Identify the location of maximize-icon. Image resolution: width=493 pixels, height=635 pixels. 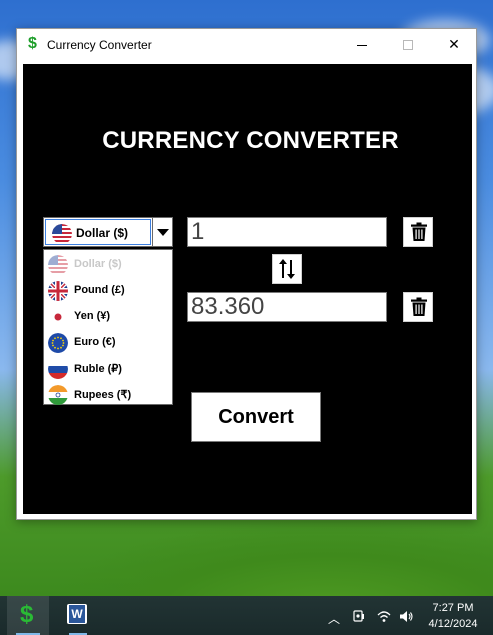
(408, 45).